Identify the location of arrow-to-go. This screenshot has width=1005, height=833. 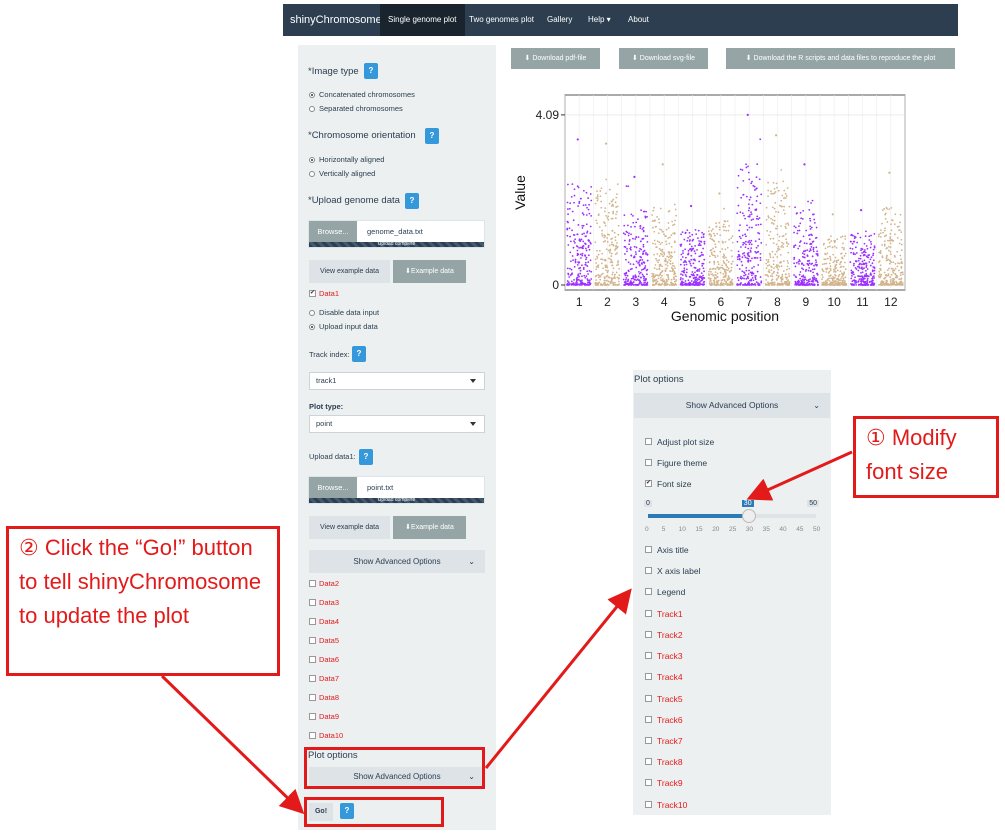
(232, 744).